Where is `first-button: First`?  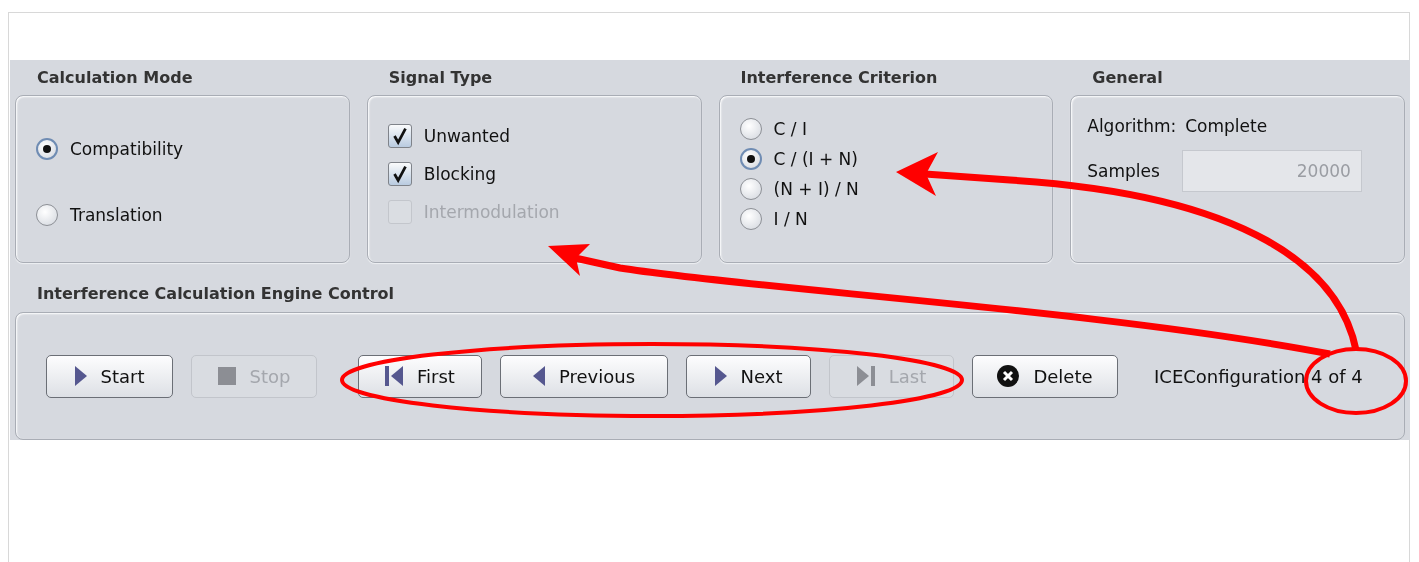
first-button: First is located at coordinates (420, 376).